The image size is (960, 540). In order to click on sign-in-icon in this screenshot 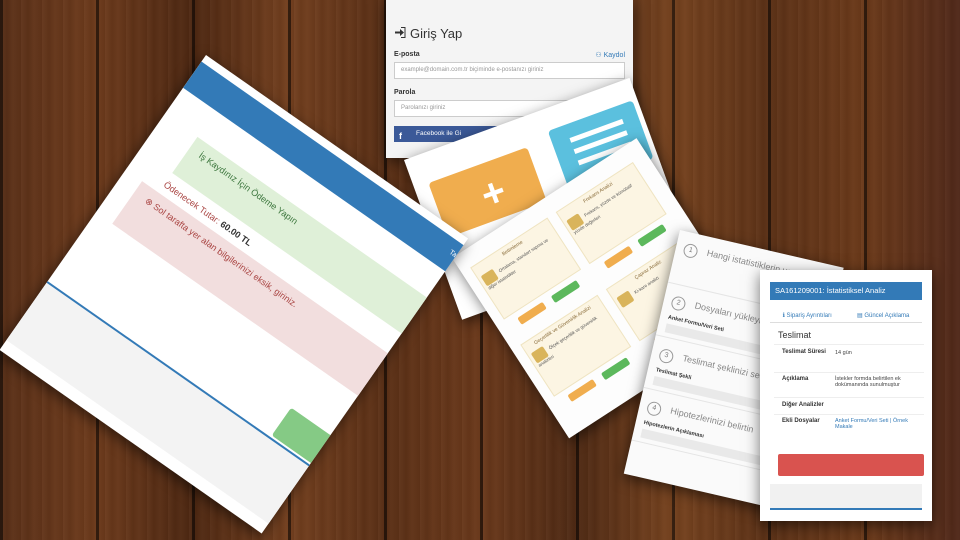, I will do `click(400, 33)`.